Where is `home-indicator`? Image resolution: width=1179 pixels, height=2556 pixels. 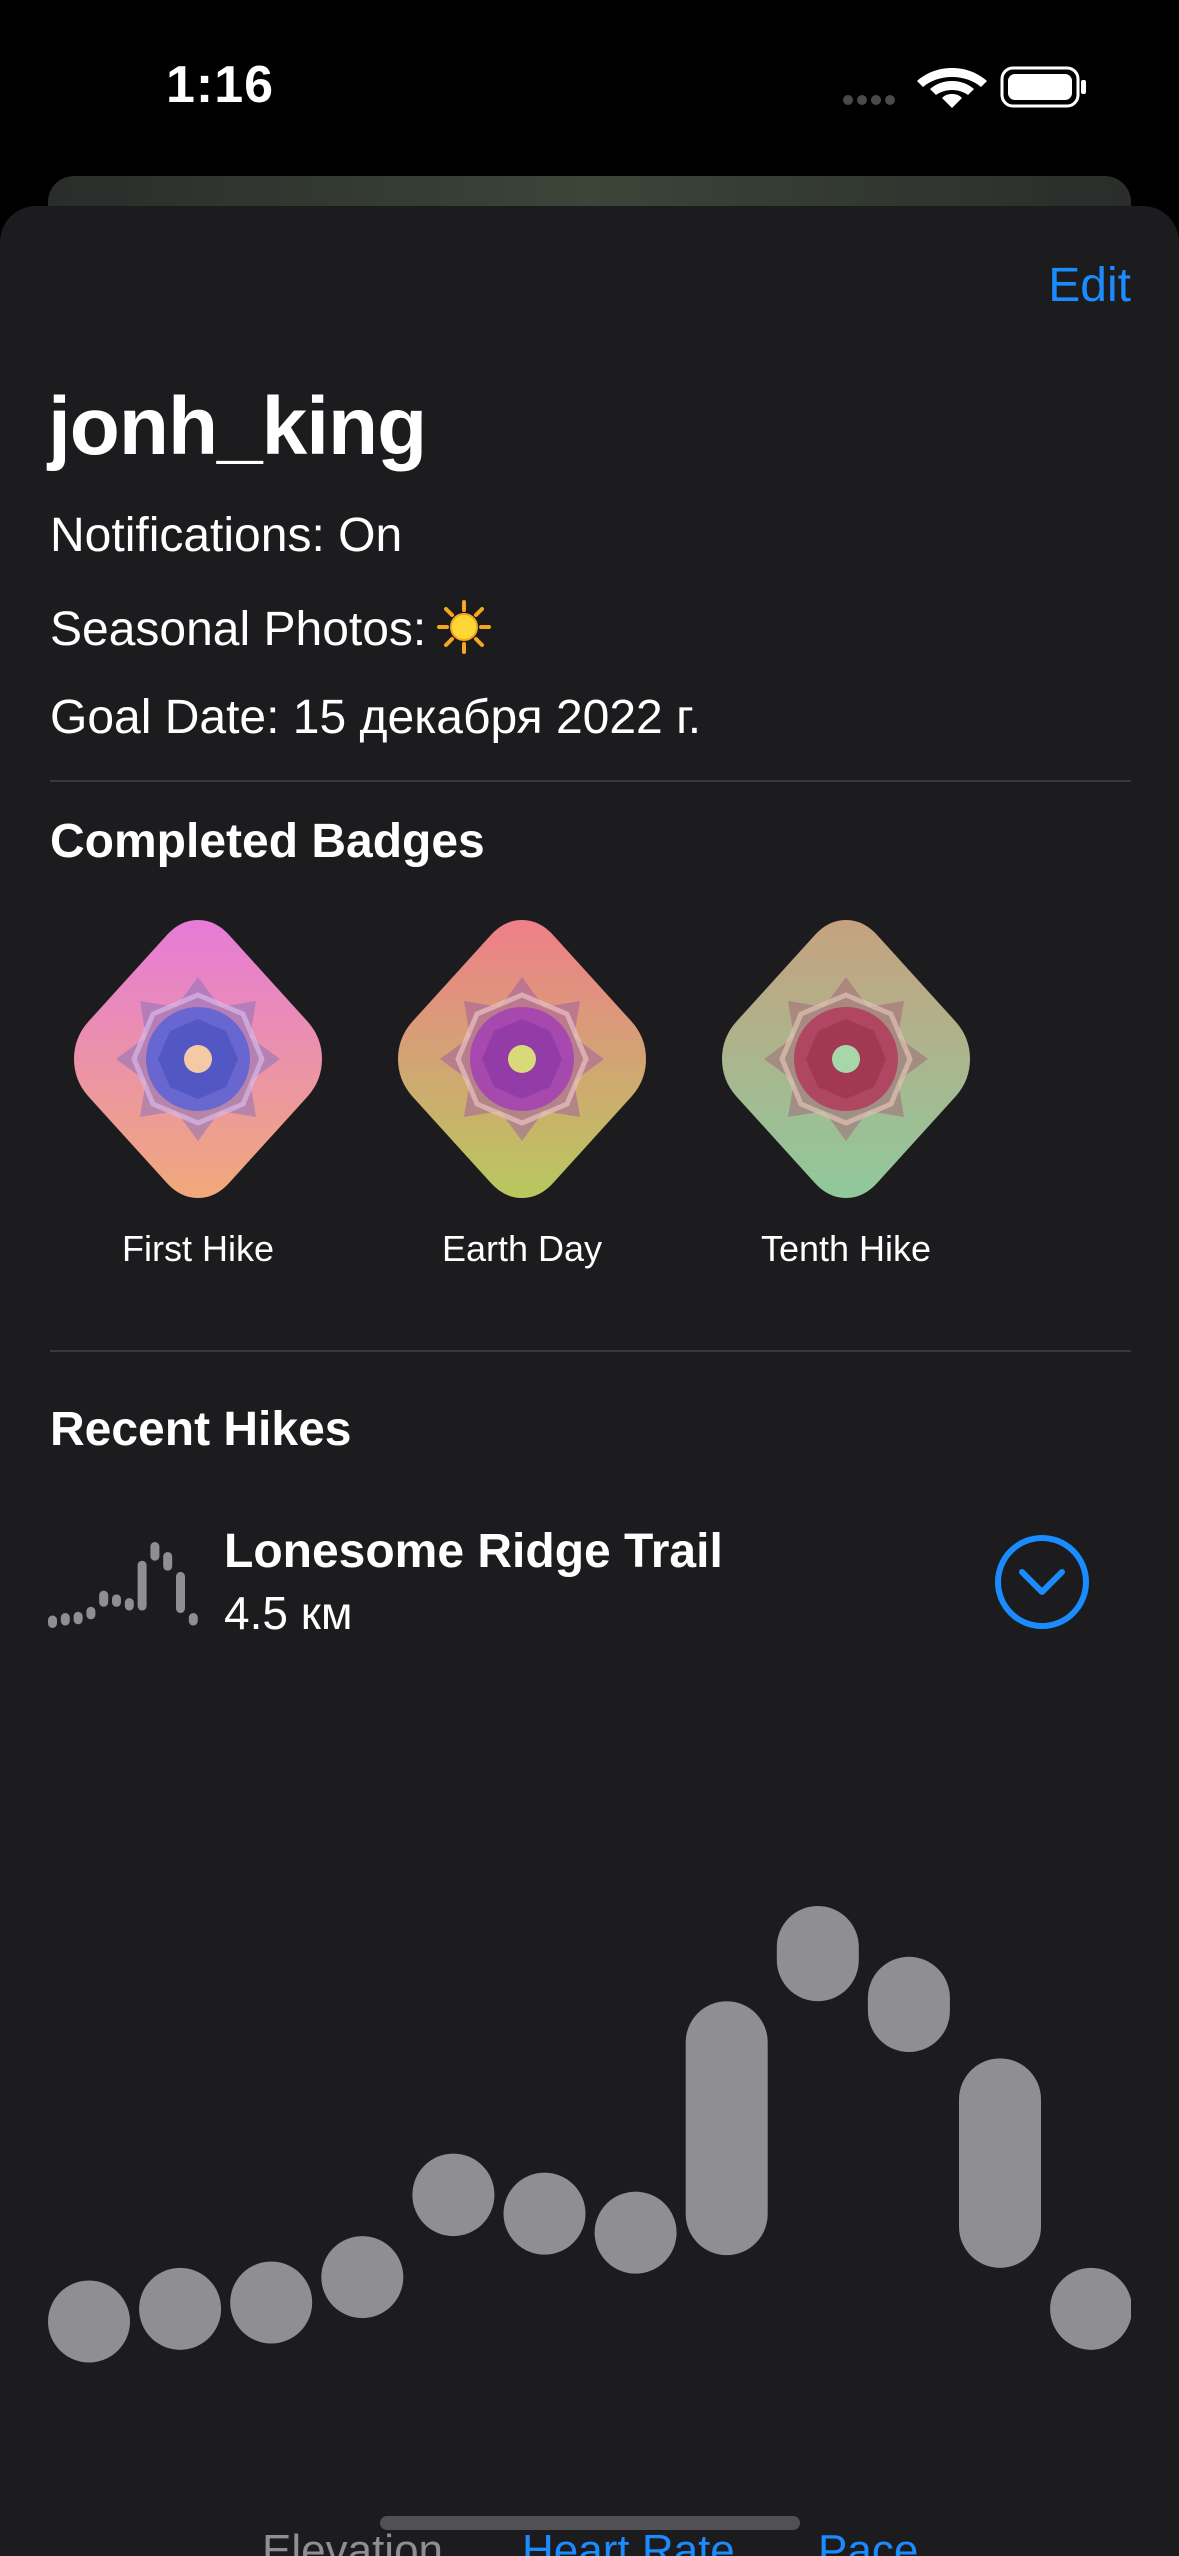
home-indicator is located at coordinates (590, 2523).